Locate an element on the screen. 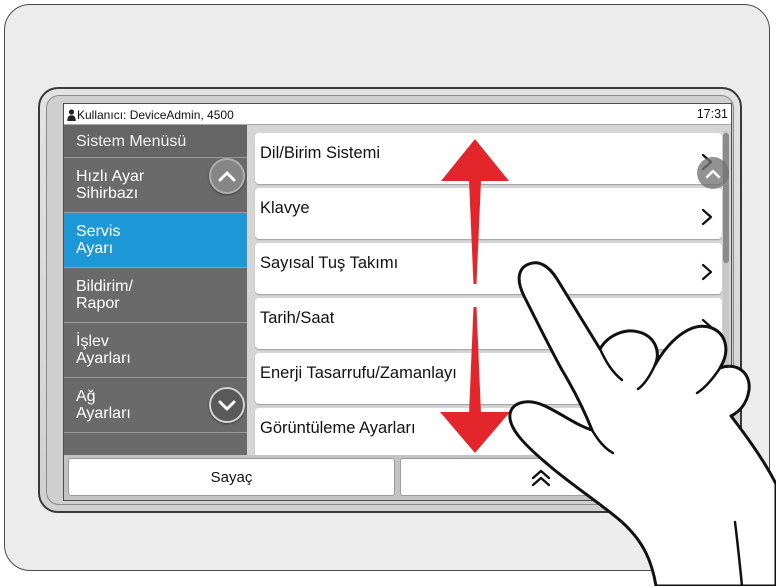 The image size is (776, 586). list-item-display-settings: Görüntüleme Ayarları is located at coordinates (488, 431).